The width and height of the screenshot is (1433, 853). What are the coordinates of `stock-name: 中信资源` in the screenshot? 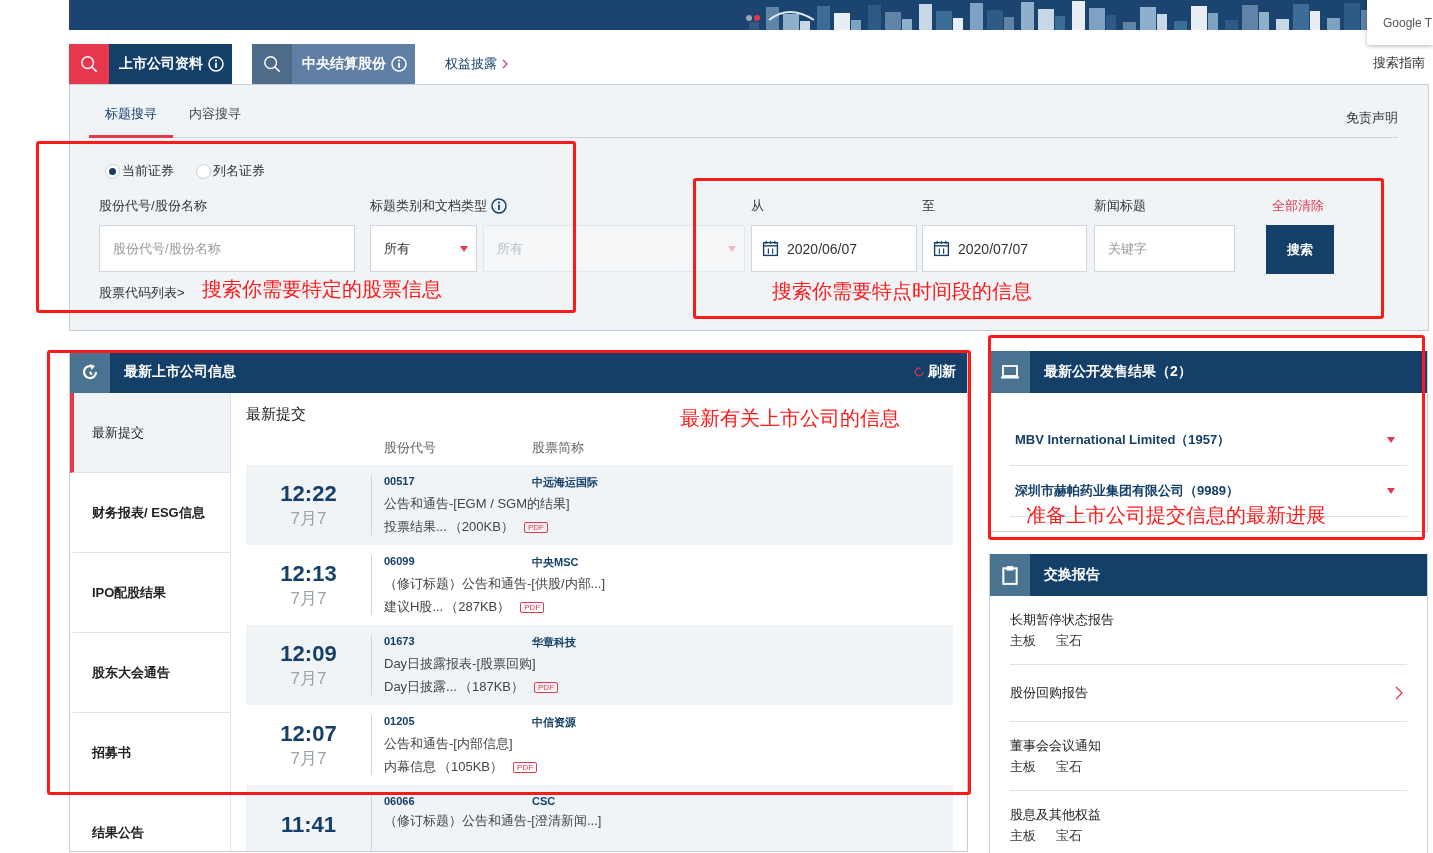 It's located at (554, 722).